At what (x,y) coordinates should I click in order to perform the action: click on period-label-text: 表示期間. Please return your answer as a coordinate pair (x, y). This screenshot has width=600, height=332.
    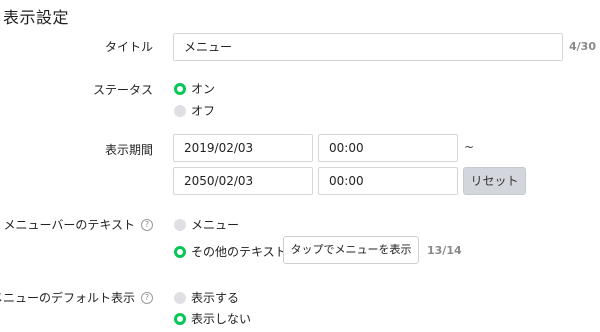
    Looking at the image, I should click on (128, 150).